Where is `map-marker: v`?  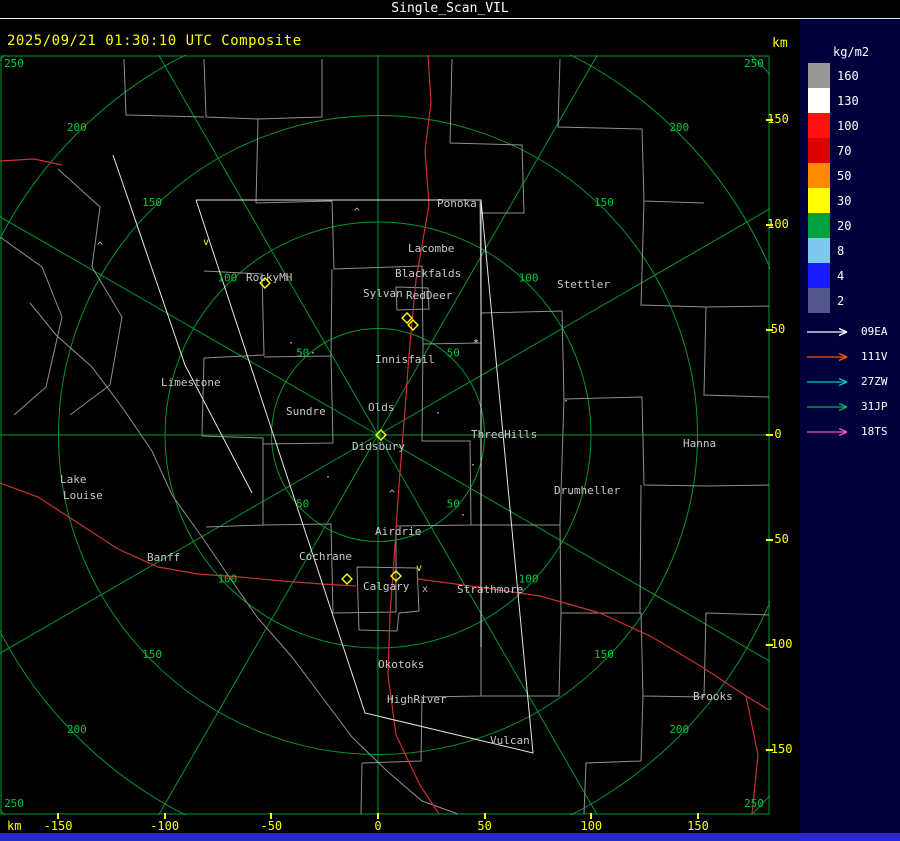 map-marker: v is located at coordinates (206, 242).